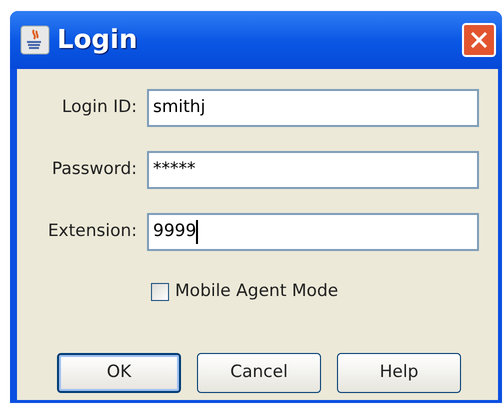 The image size is (504, 404). Describe the element at coordinates (179, 108) in the screenshot. I see `field-value: smithj` at that location.